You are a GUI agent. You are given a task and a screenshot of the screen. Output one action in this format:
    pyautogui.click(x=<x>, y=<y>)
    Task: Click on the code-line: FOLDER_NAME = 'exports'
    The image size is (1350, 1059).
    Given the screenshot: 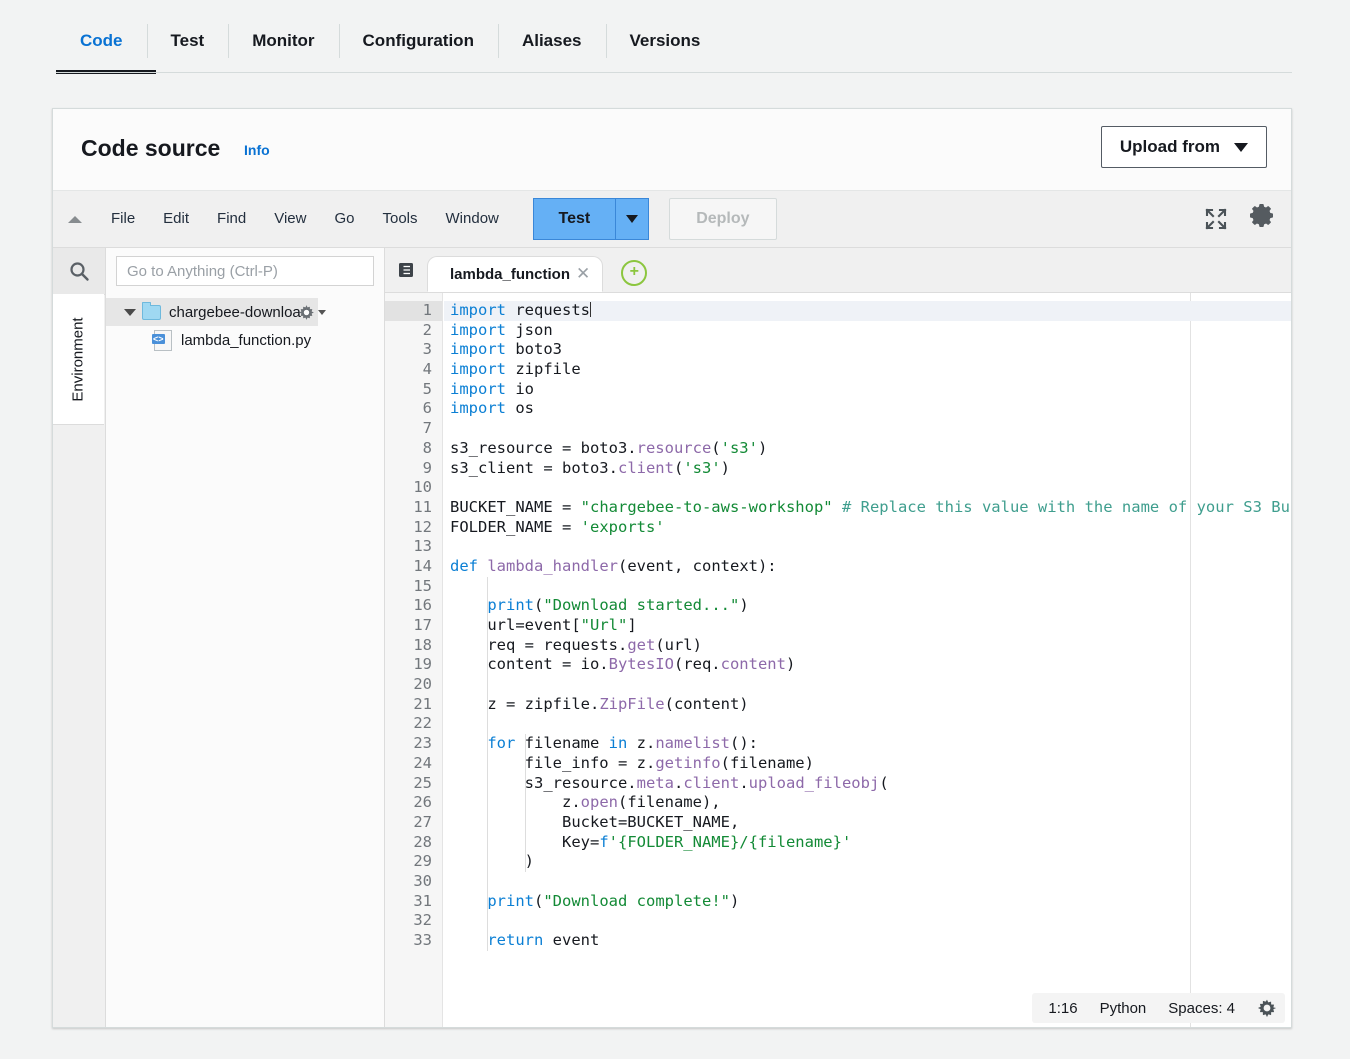 What is the action you would take?
    pyautogui.click(x=867, y=528)
    